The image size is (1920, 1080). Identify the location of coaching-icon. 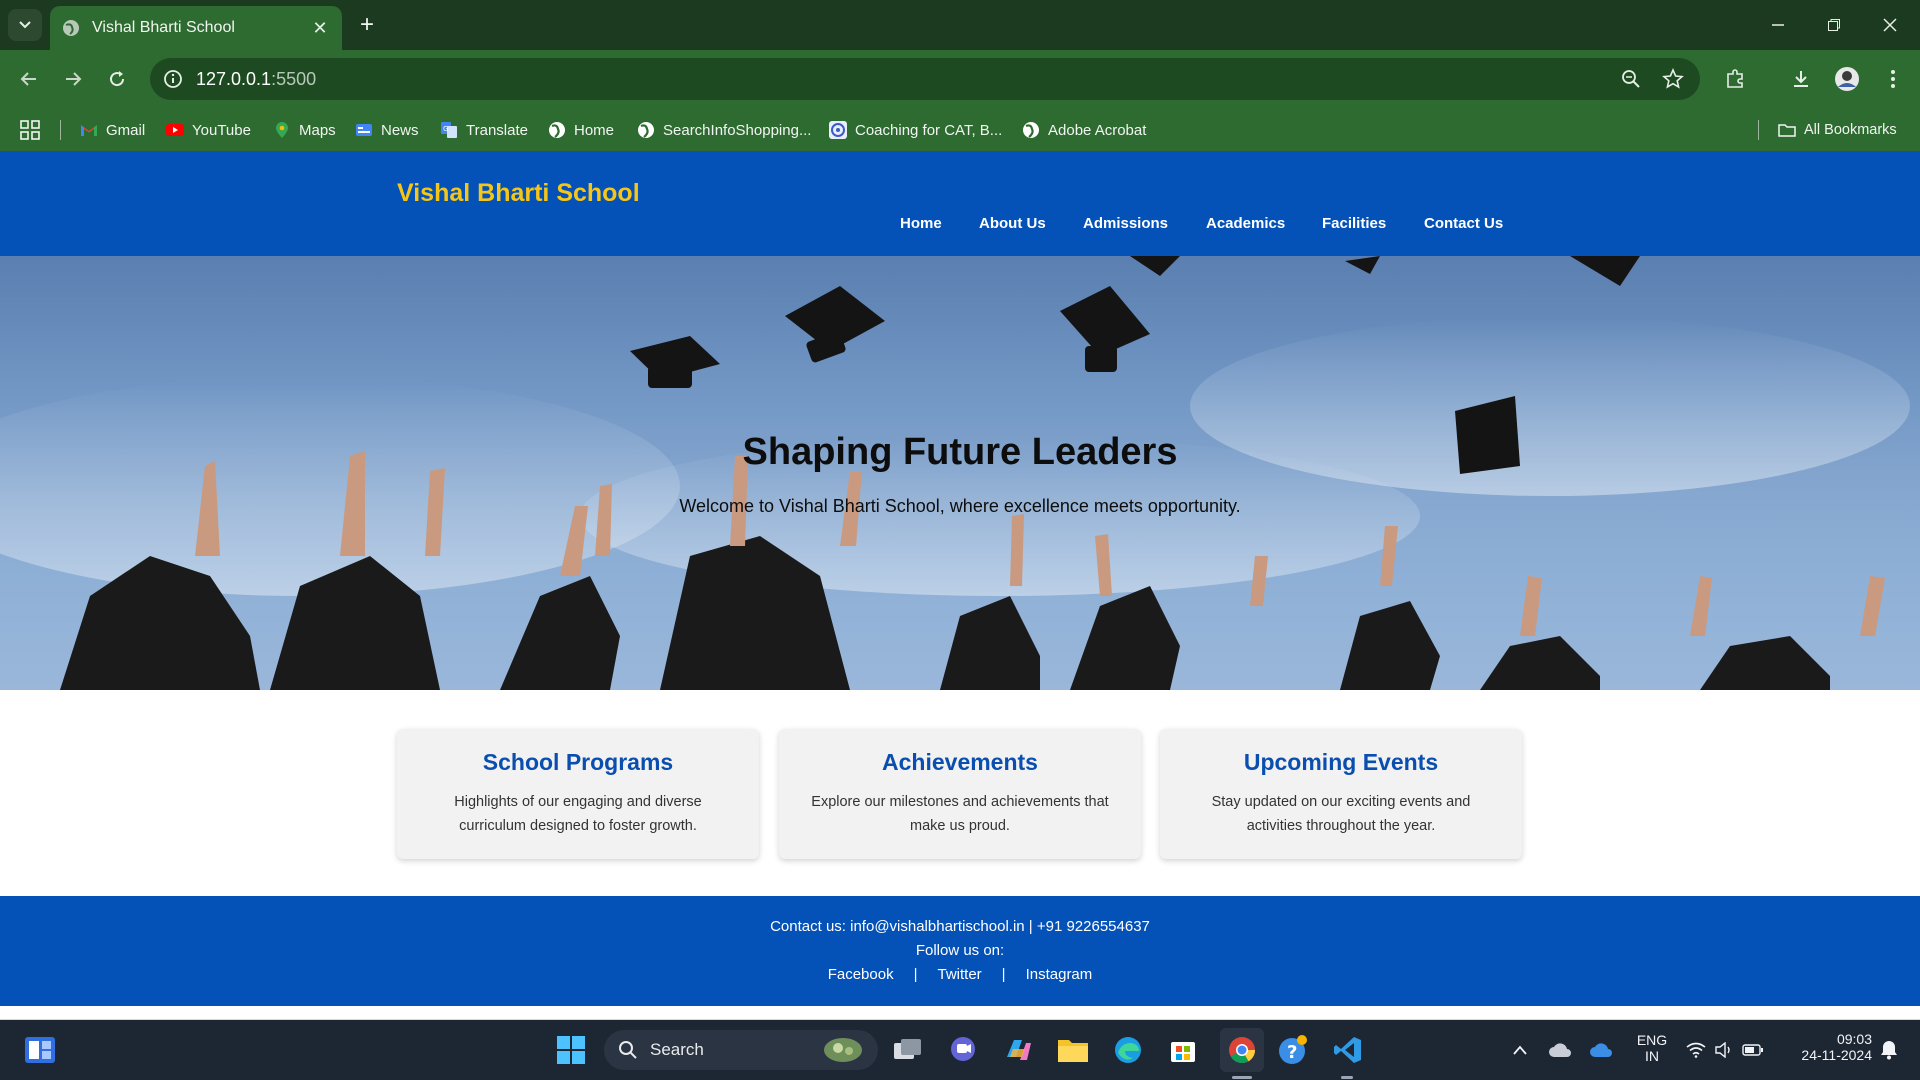
(838, 130).